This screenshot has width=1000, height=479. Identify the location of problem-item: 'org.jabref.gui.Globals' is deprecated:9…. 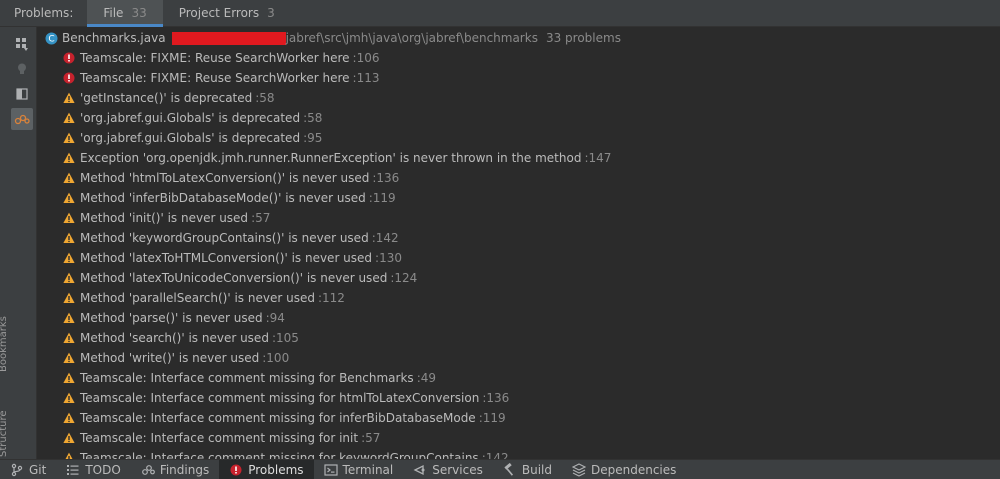
(192, 138).